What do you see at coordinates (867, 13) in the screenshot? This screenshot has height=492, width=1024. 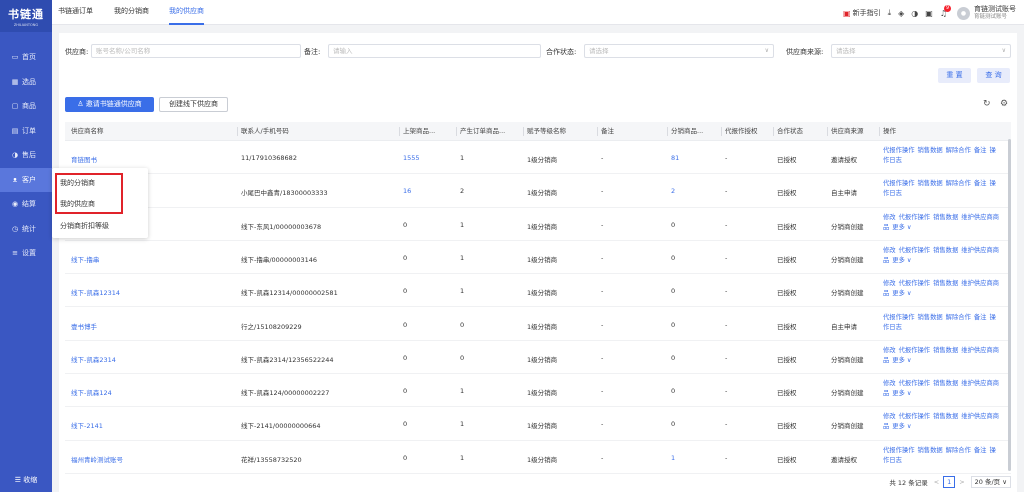 I see `guide-link: 新手指引` at bounding box center [867, 13].